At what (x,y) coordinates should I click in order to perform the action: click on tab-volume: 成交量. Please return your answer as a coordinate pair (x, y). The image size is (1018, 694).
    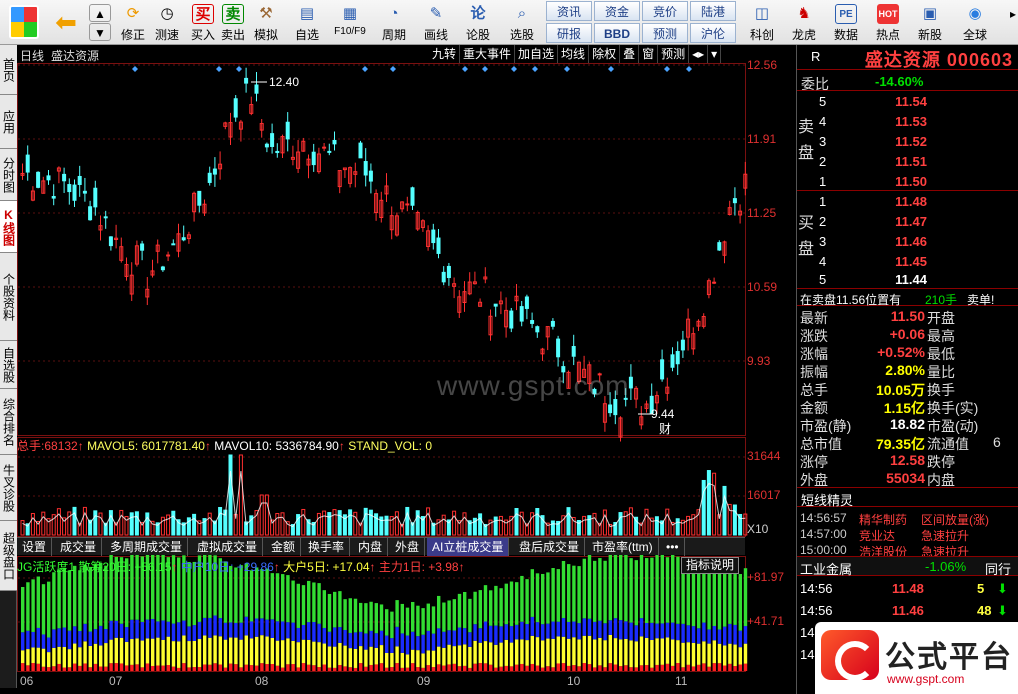
    Looking at the image, I should click on (79, 547).